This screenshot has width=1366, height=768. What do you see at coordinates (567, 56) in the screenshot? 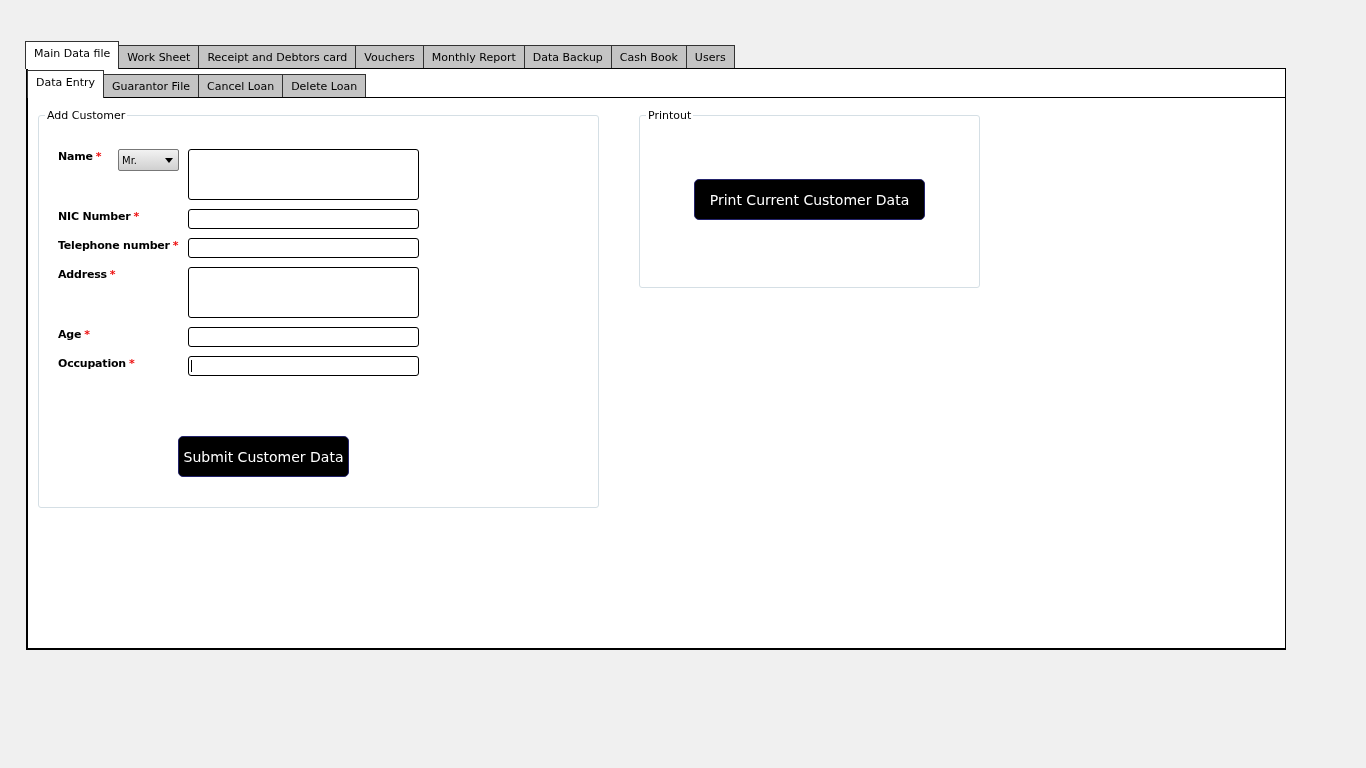
I see `tab: Data Backup` at bounding box center [567, 56].